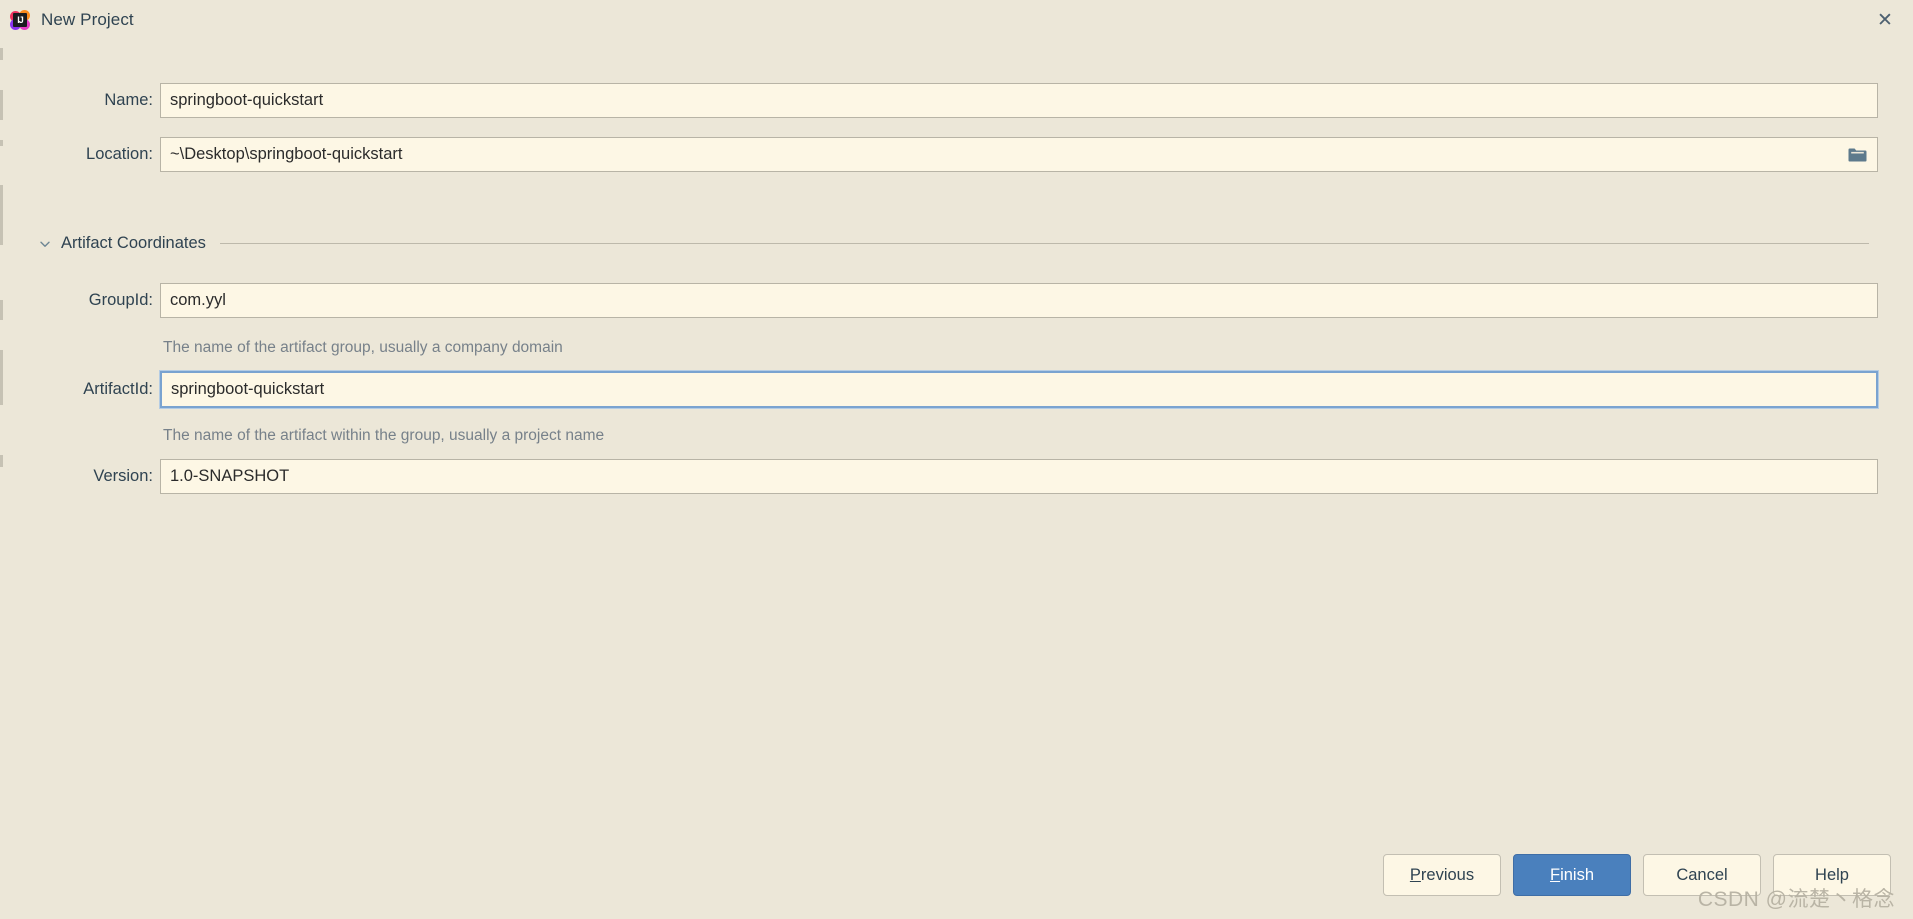 The image size is (1913, 919). I want to click on location-input-value: ~\Desktop\springboot-quickstart, so click(286, 154).